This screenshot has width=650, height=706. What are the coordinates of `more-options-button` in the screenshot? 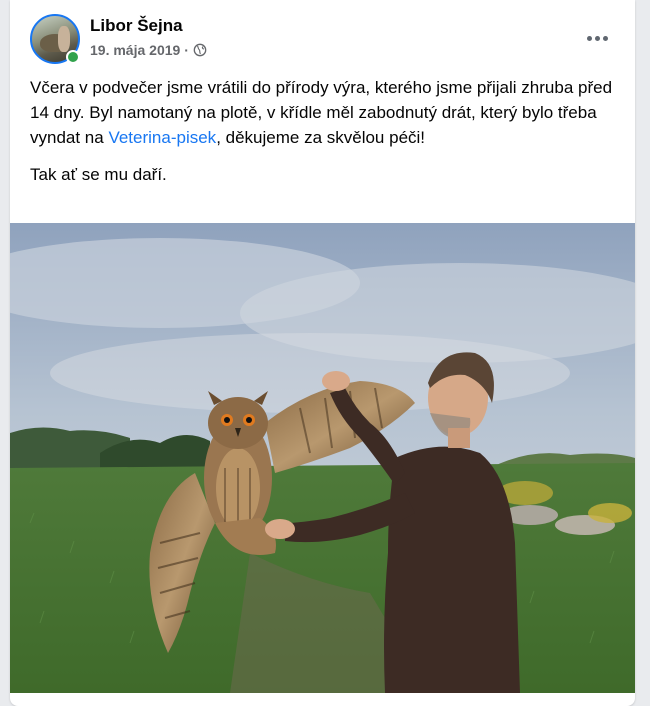 It's located at (597, 38).